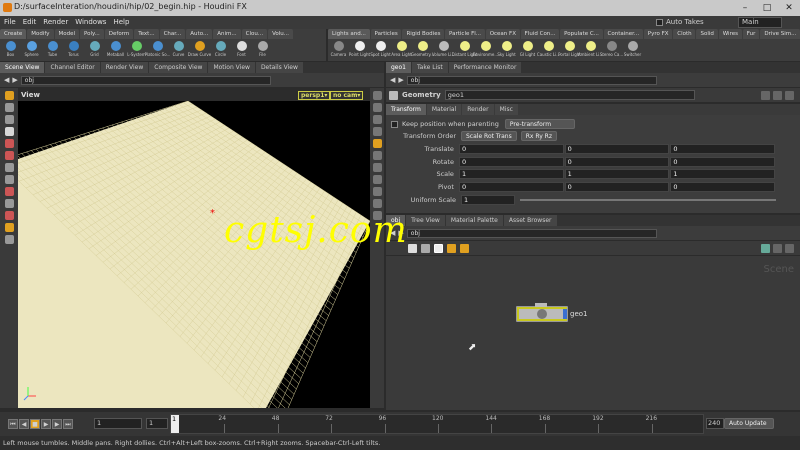  What do you see at coordinates (377, 119) in the screenshot?
I see `home-view-icon` at bounding box center [377, 119].